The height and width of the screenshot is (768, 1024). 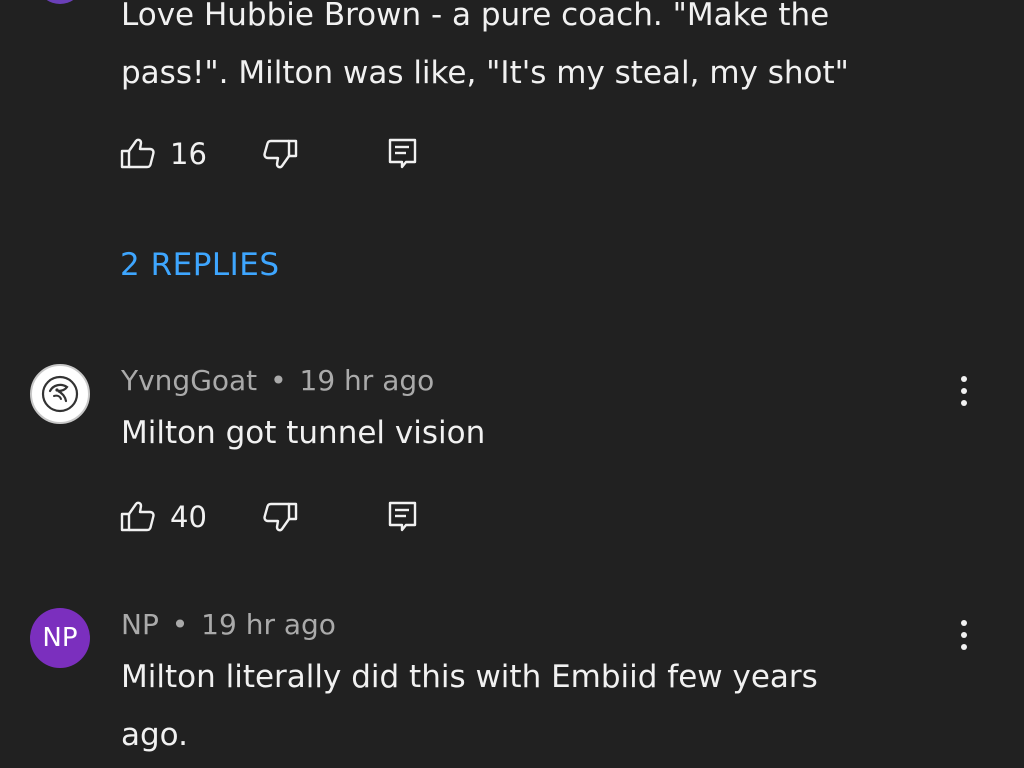 What do you see at coordinates (188, 517) in the screenshot?
I see `like-count: 40` at bounding box center [188, 517].